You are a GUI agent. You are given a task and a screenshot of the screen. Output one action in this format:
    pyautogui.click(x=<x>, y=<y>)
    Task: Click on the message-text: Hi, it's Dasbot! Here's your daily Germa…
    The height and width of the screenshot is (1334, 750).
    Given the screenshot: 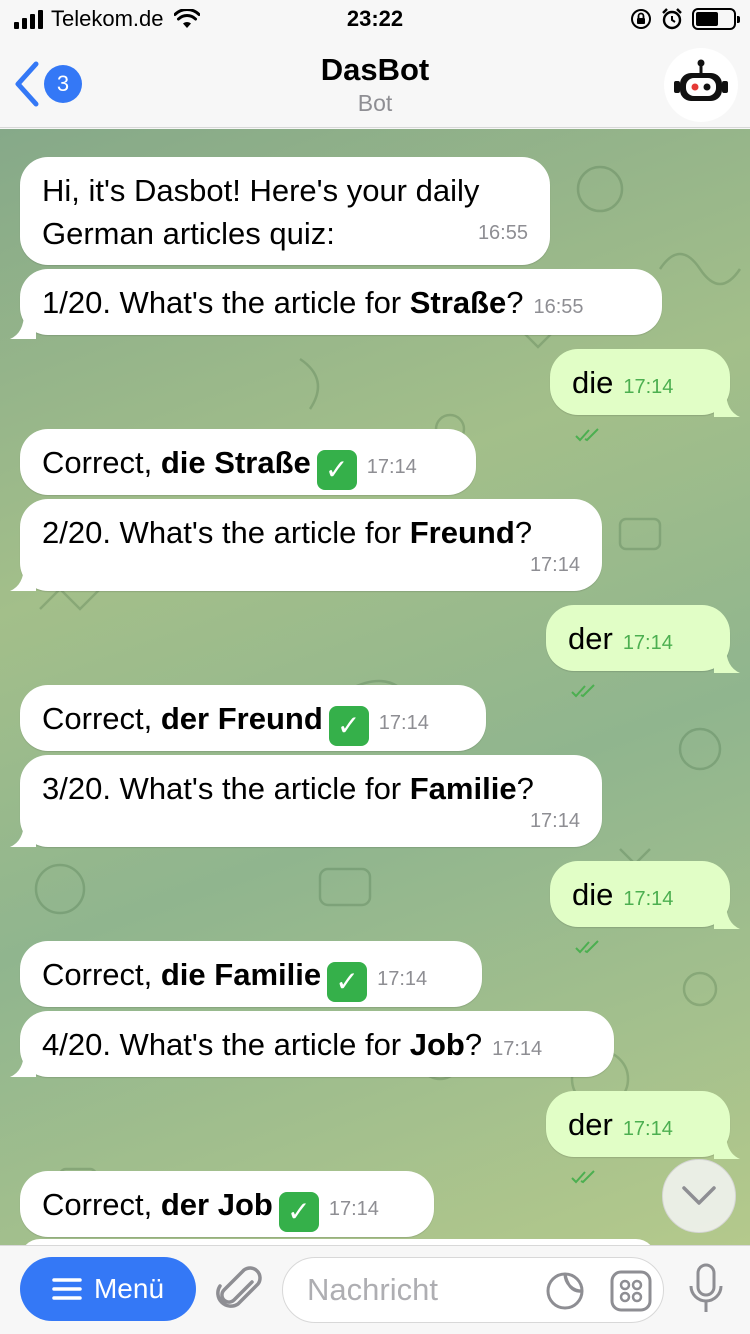 What is the action you would take?
    pyautogui.click(x=261, y=212)
    